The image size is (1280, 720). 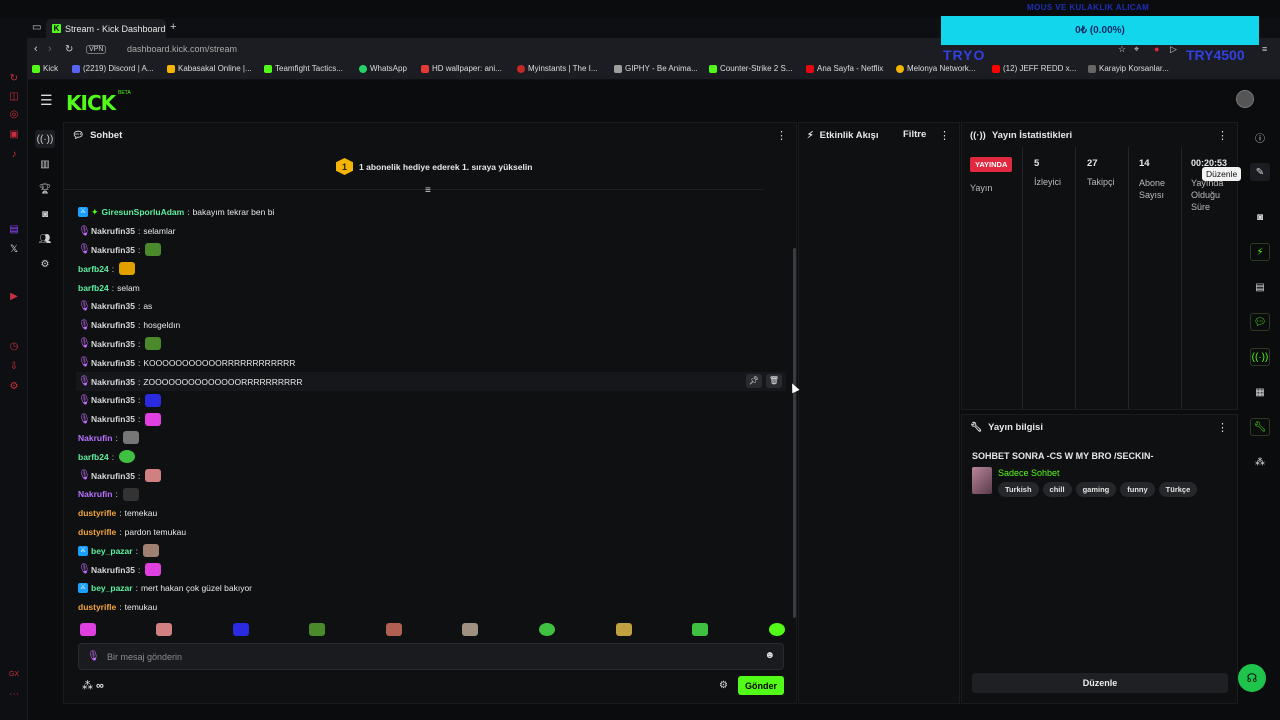 What do you see at coordinates (769, 655) in the screenshot?
I see `emoji-picker-icon: ☻` at bounding box center [769, 655].